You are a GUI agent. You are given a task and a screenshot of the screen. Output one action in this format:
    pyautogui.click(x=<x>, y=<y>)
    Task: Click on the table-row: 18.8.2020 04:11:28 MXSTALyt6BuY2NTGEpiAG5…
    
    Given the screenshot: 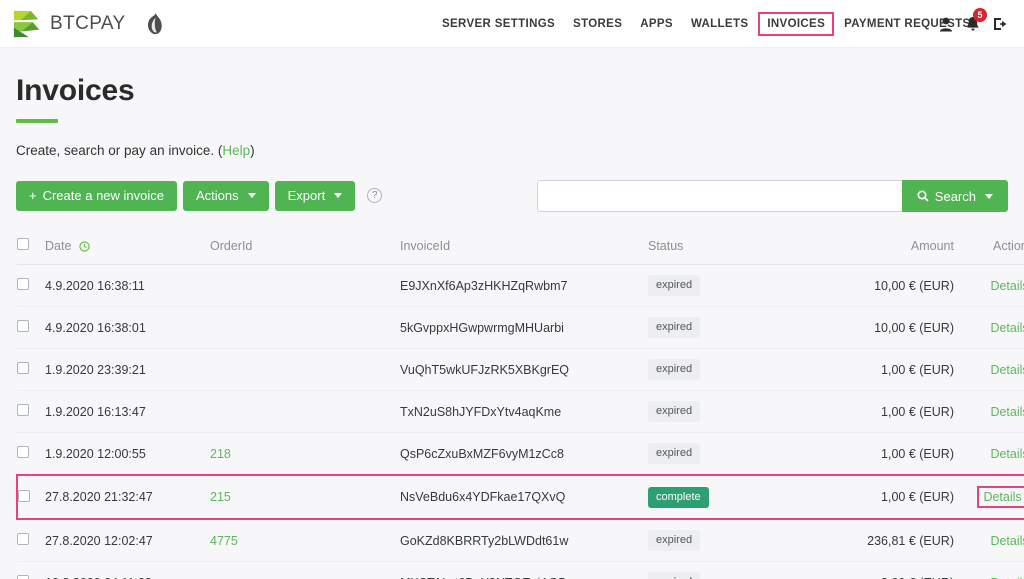 What is the action you would take?
    pyautogui.click(x=520, y=570)
    